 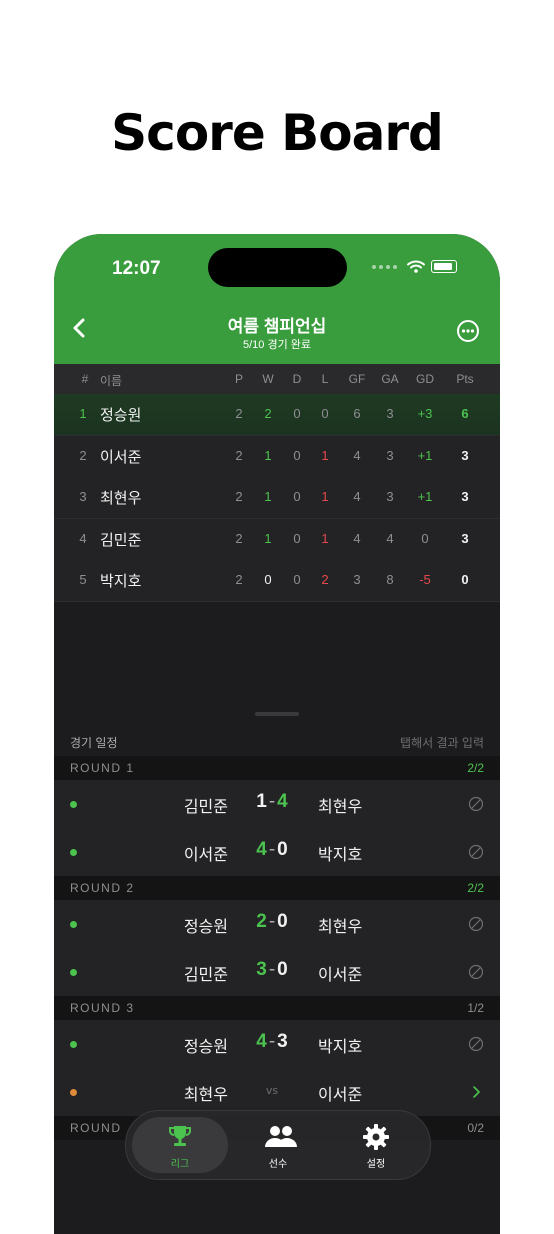 I want to click on match-score: 4-0, so click(x=272, y=850).